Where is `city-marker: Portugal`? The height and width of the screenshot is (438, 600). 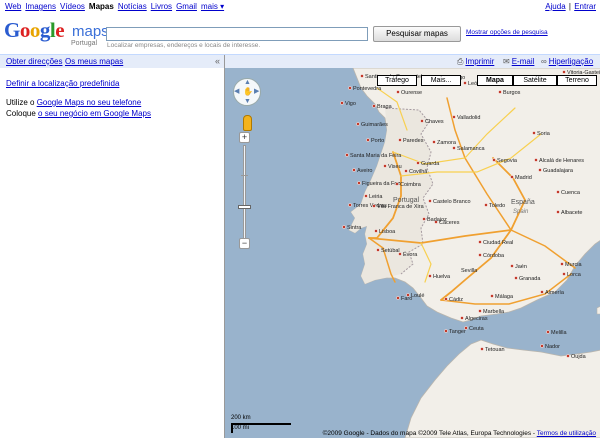 city-marker: Portugal is located at coordinates (406, 200).